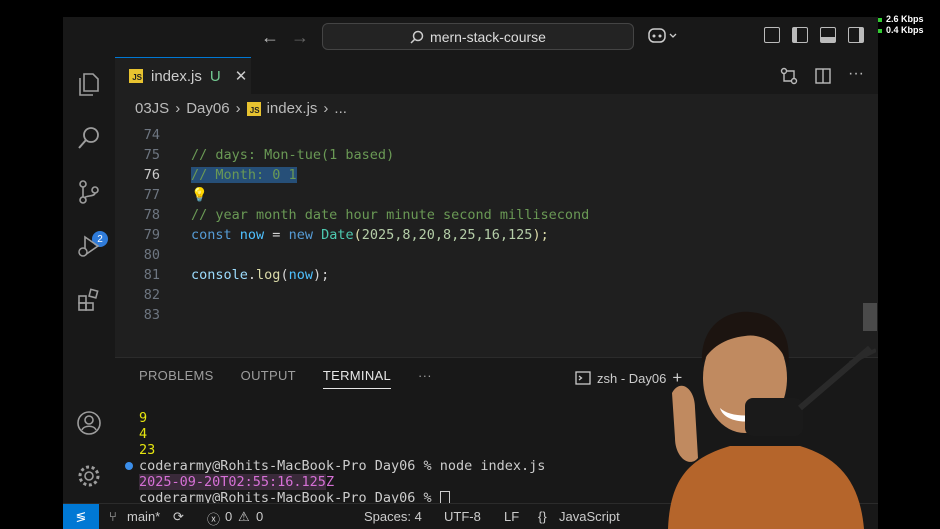 The image size is (940, 529). Describe the element at coordinates (293, 155) in the screenshot. I see `code-comment: // days: Mon-tue(1 based)` at that location.